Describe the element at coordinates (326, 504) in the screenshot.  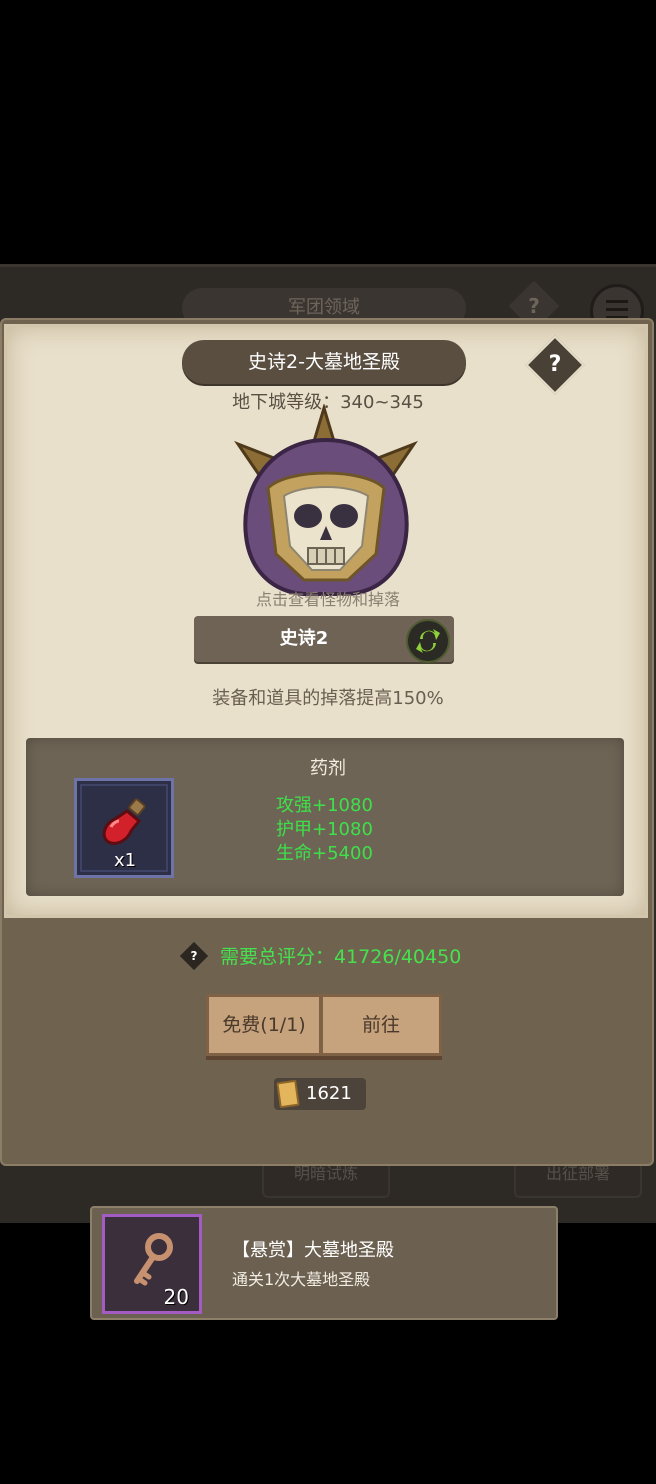
I see `boss-portrait` at that location.